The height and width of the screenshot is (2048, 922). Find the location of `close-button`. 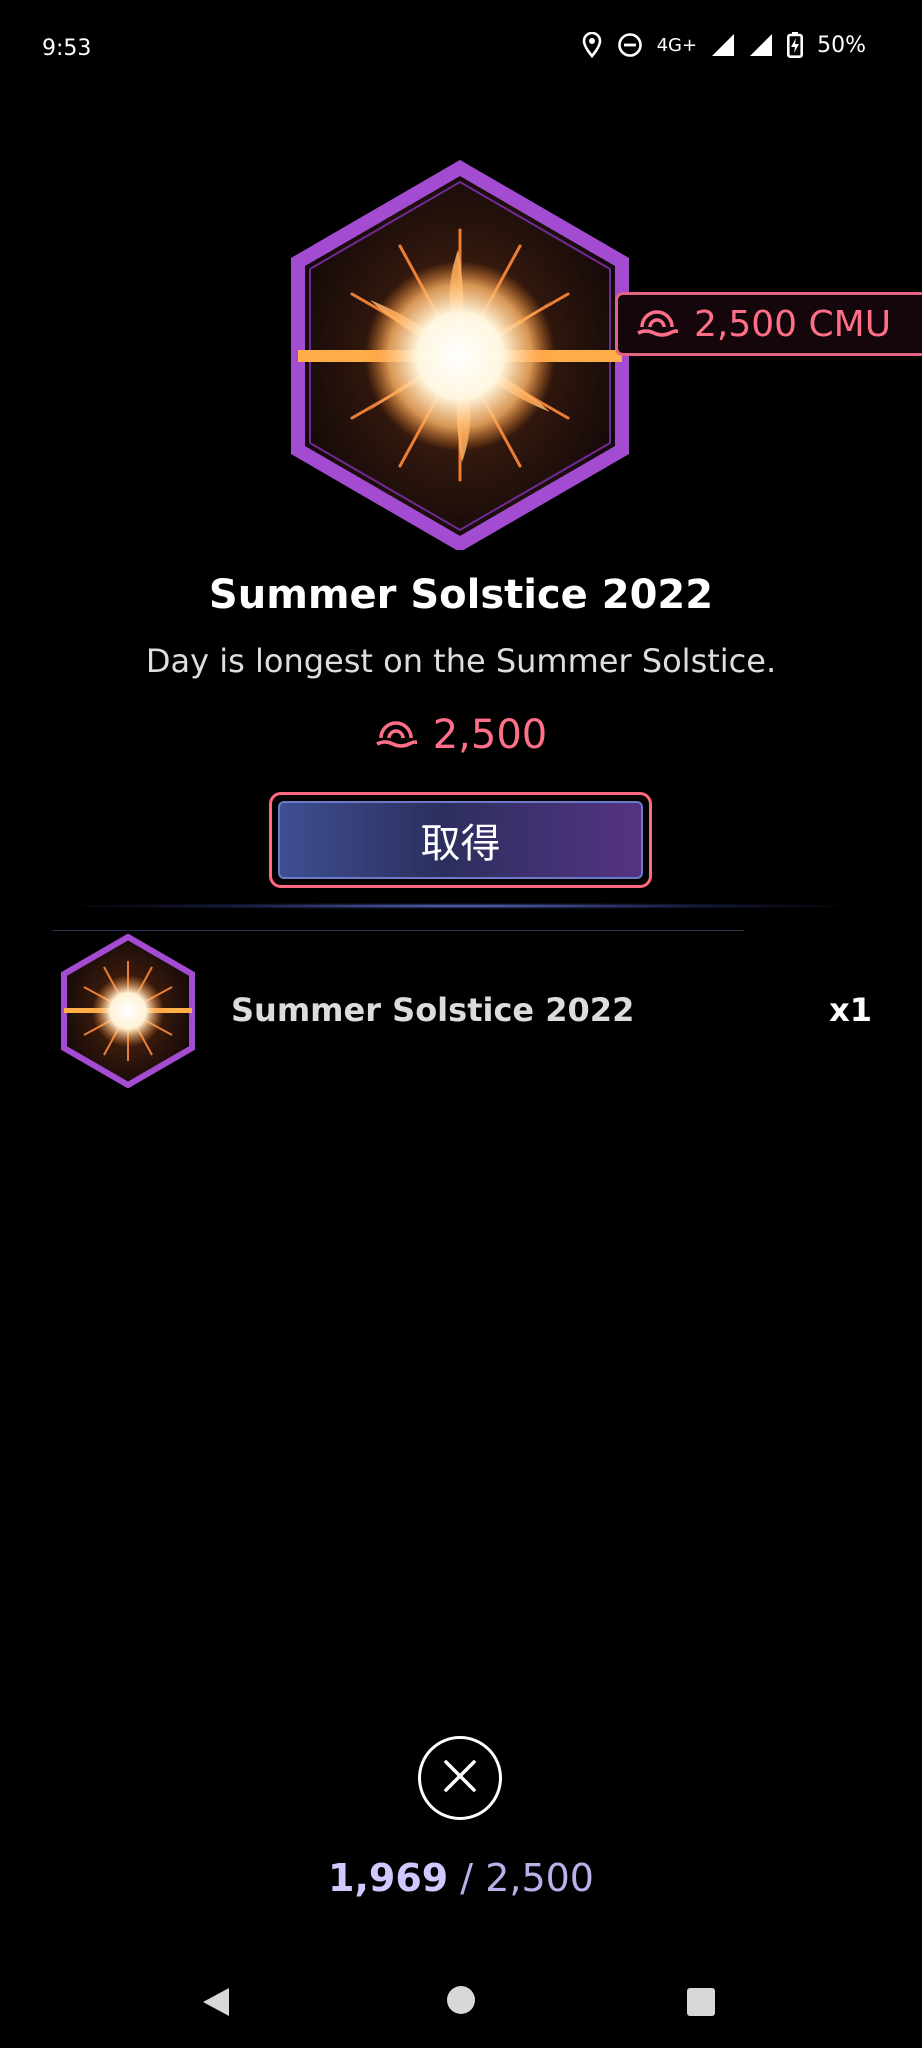

close-button is located at coordinates (460, 1778).